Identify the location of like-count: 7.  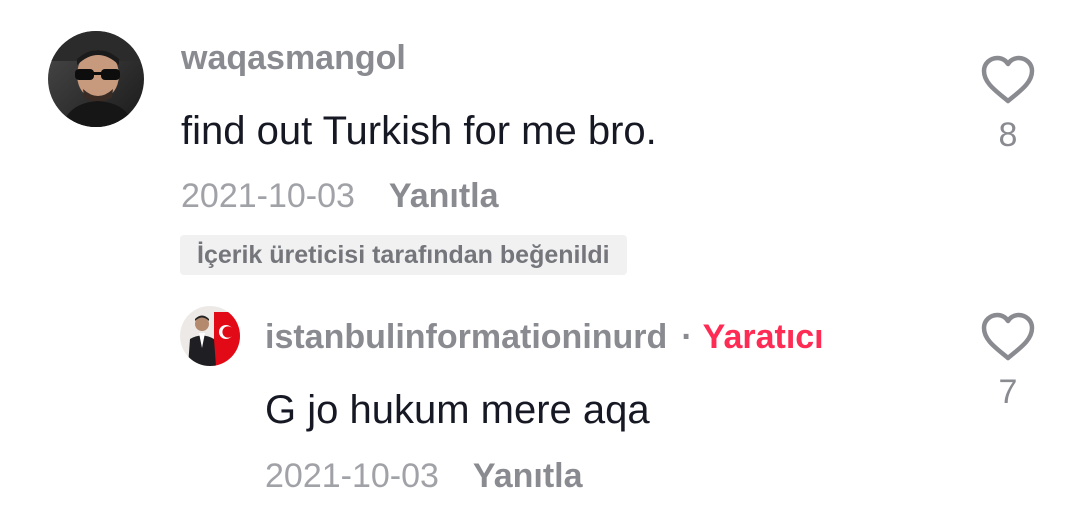
(1008, 392).